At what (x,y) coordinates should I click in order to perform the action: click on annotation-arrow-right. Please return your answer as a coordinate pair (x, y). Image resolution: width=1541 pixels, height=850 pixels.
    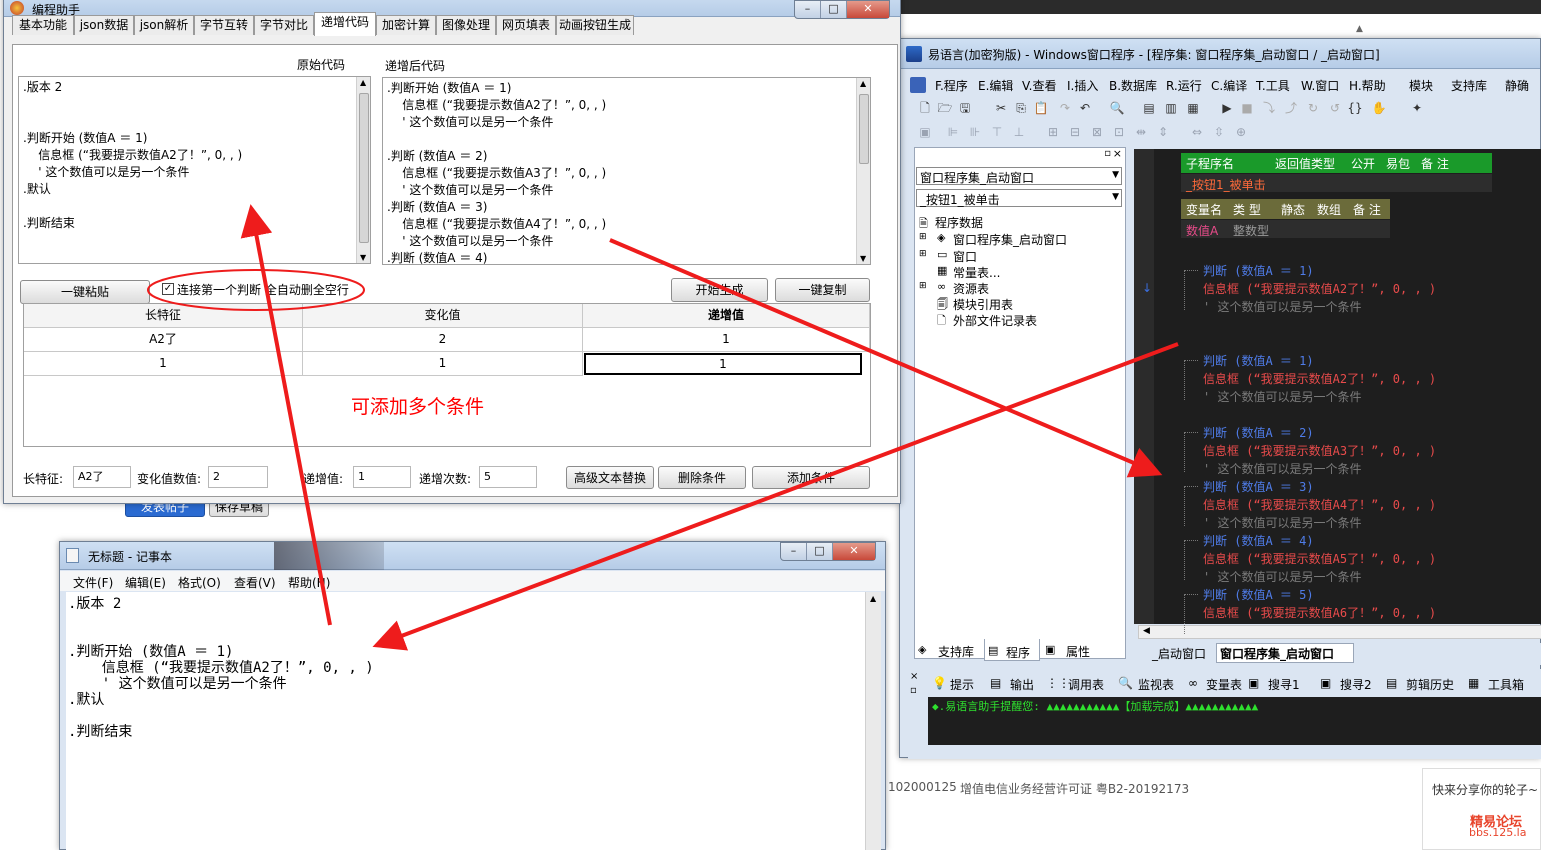
    Looking at the image, I should click on (886, 358).